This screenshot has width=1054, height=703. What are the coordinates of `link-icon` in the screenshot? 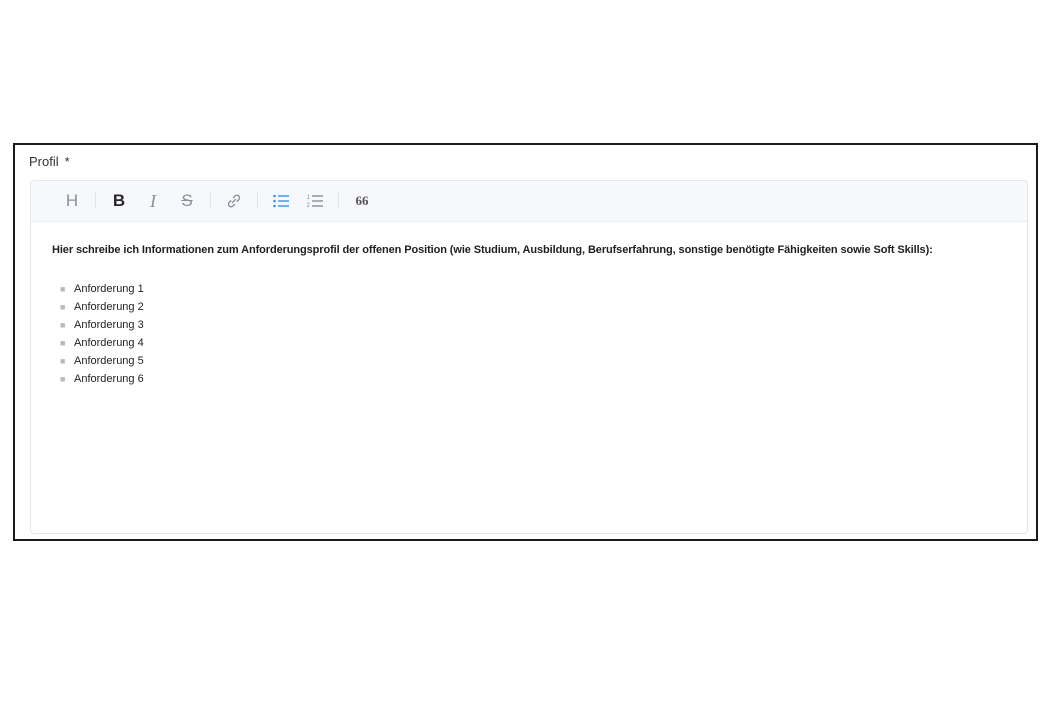 It's located at (234, 201).